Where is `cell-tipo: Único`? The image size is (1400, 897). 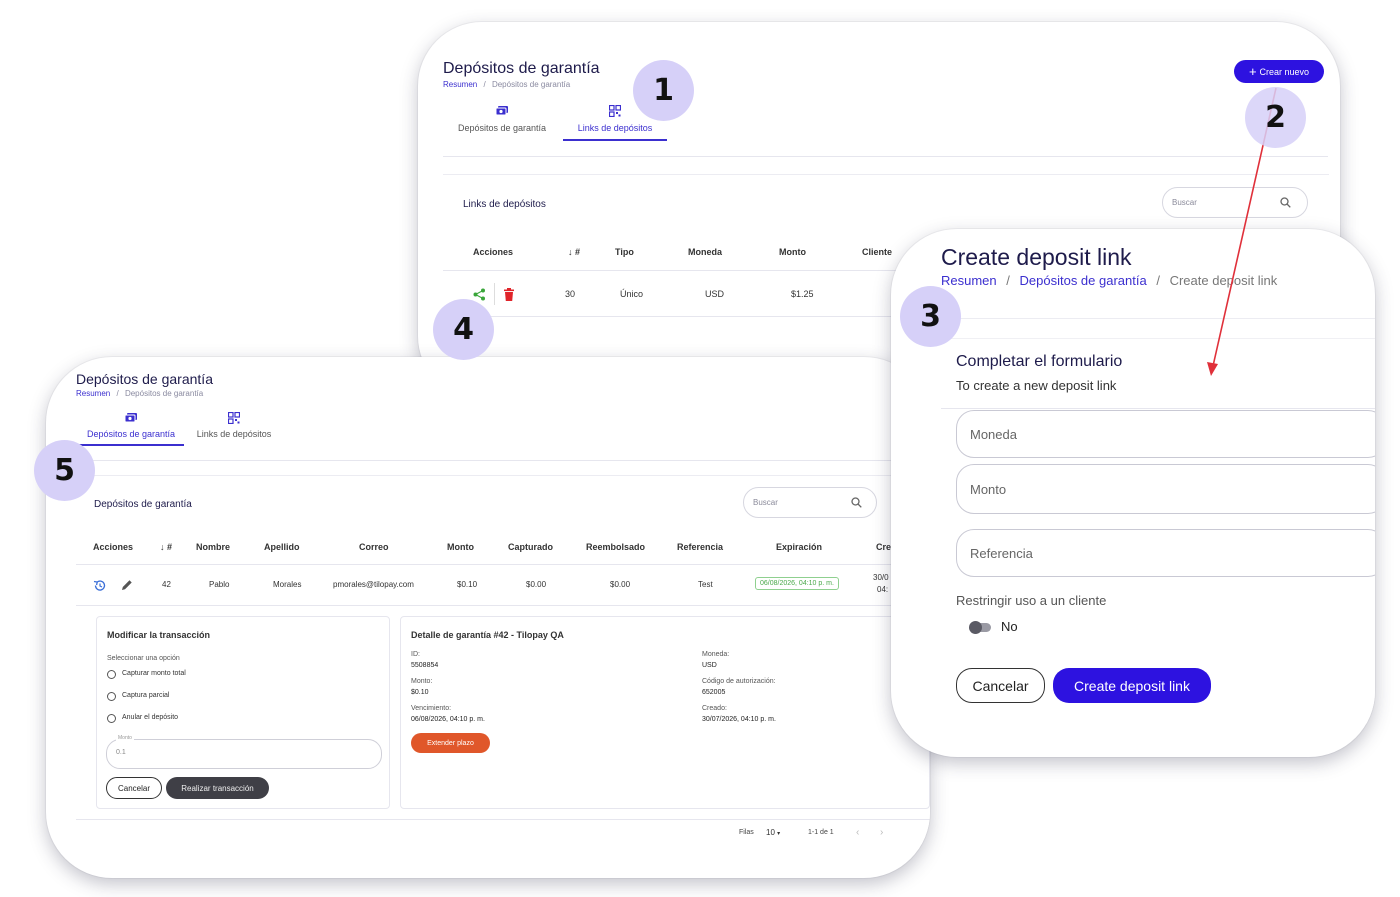 cell-tipo: Único is located at coordinates (632, 294).